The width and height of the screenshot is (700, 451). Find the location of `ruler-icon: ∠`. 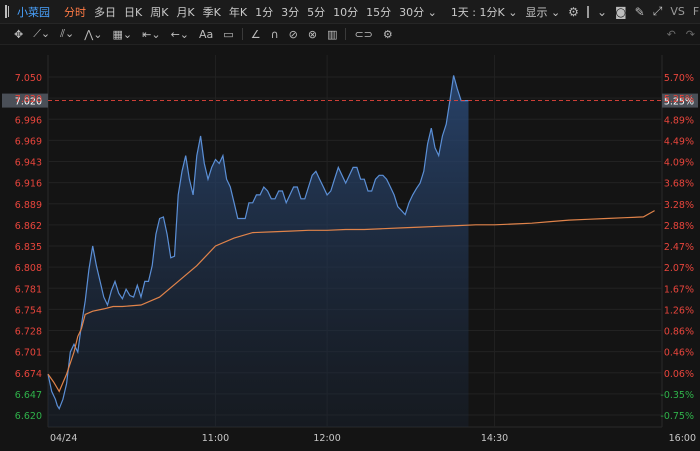

ruler-icon: ∠ is located at coordinates (256, 34).